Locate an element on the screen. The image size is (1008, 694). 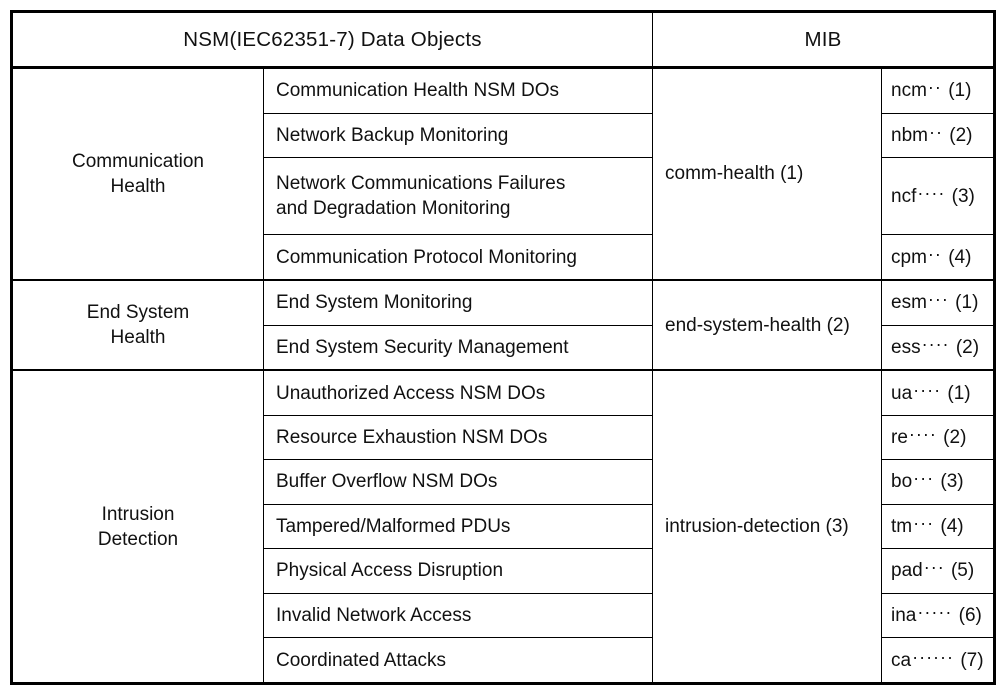
data-object-label: End System Security Management is located at coordinates (458, 347).